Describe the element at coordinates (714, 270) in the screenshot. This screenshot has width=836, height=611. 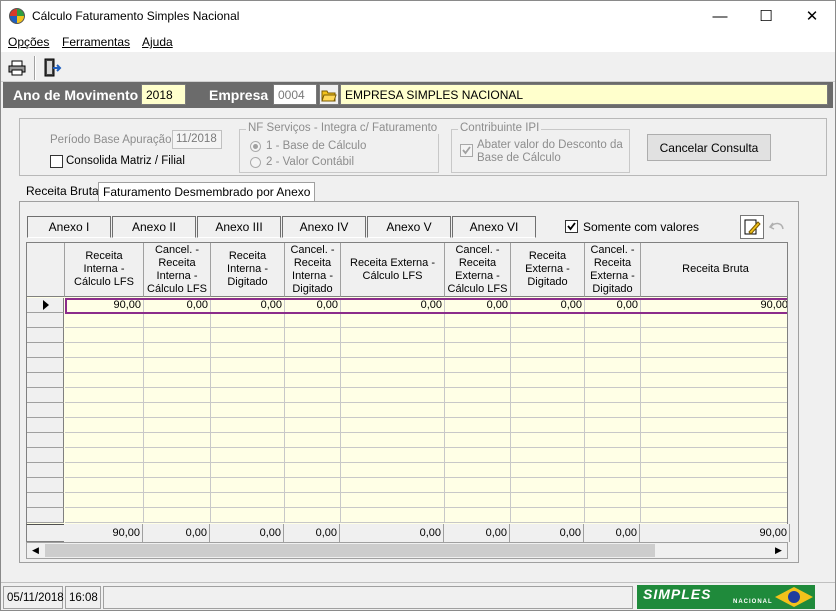
I see `col-header-receita-bruta: Receita Bruta` at that location.